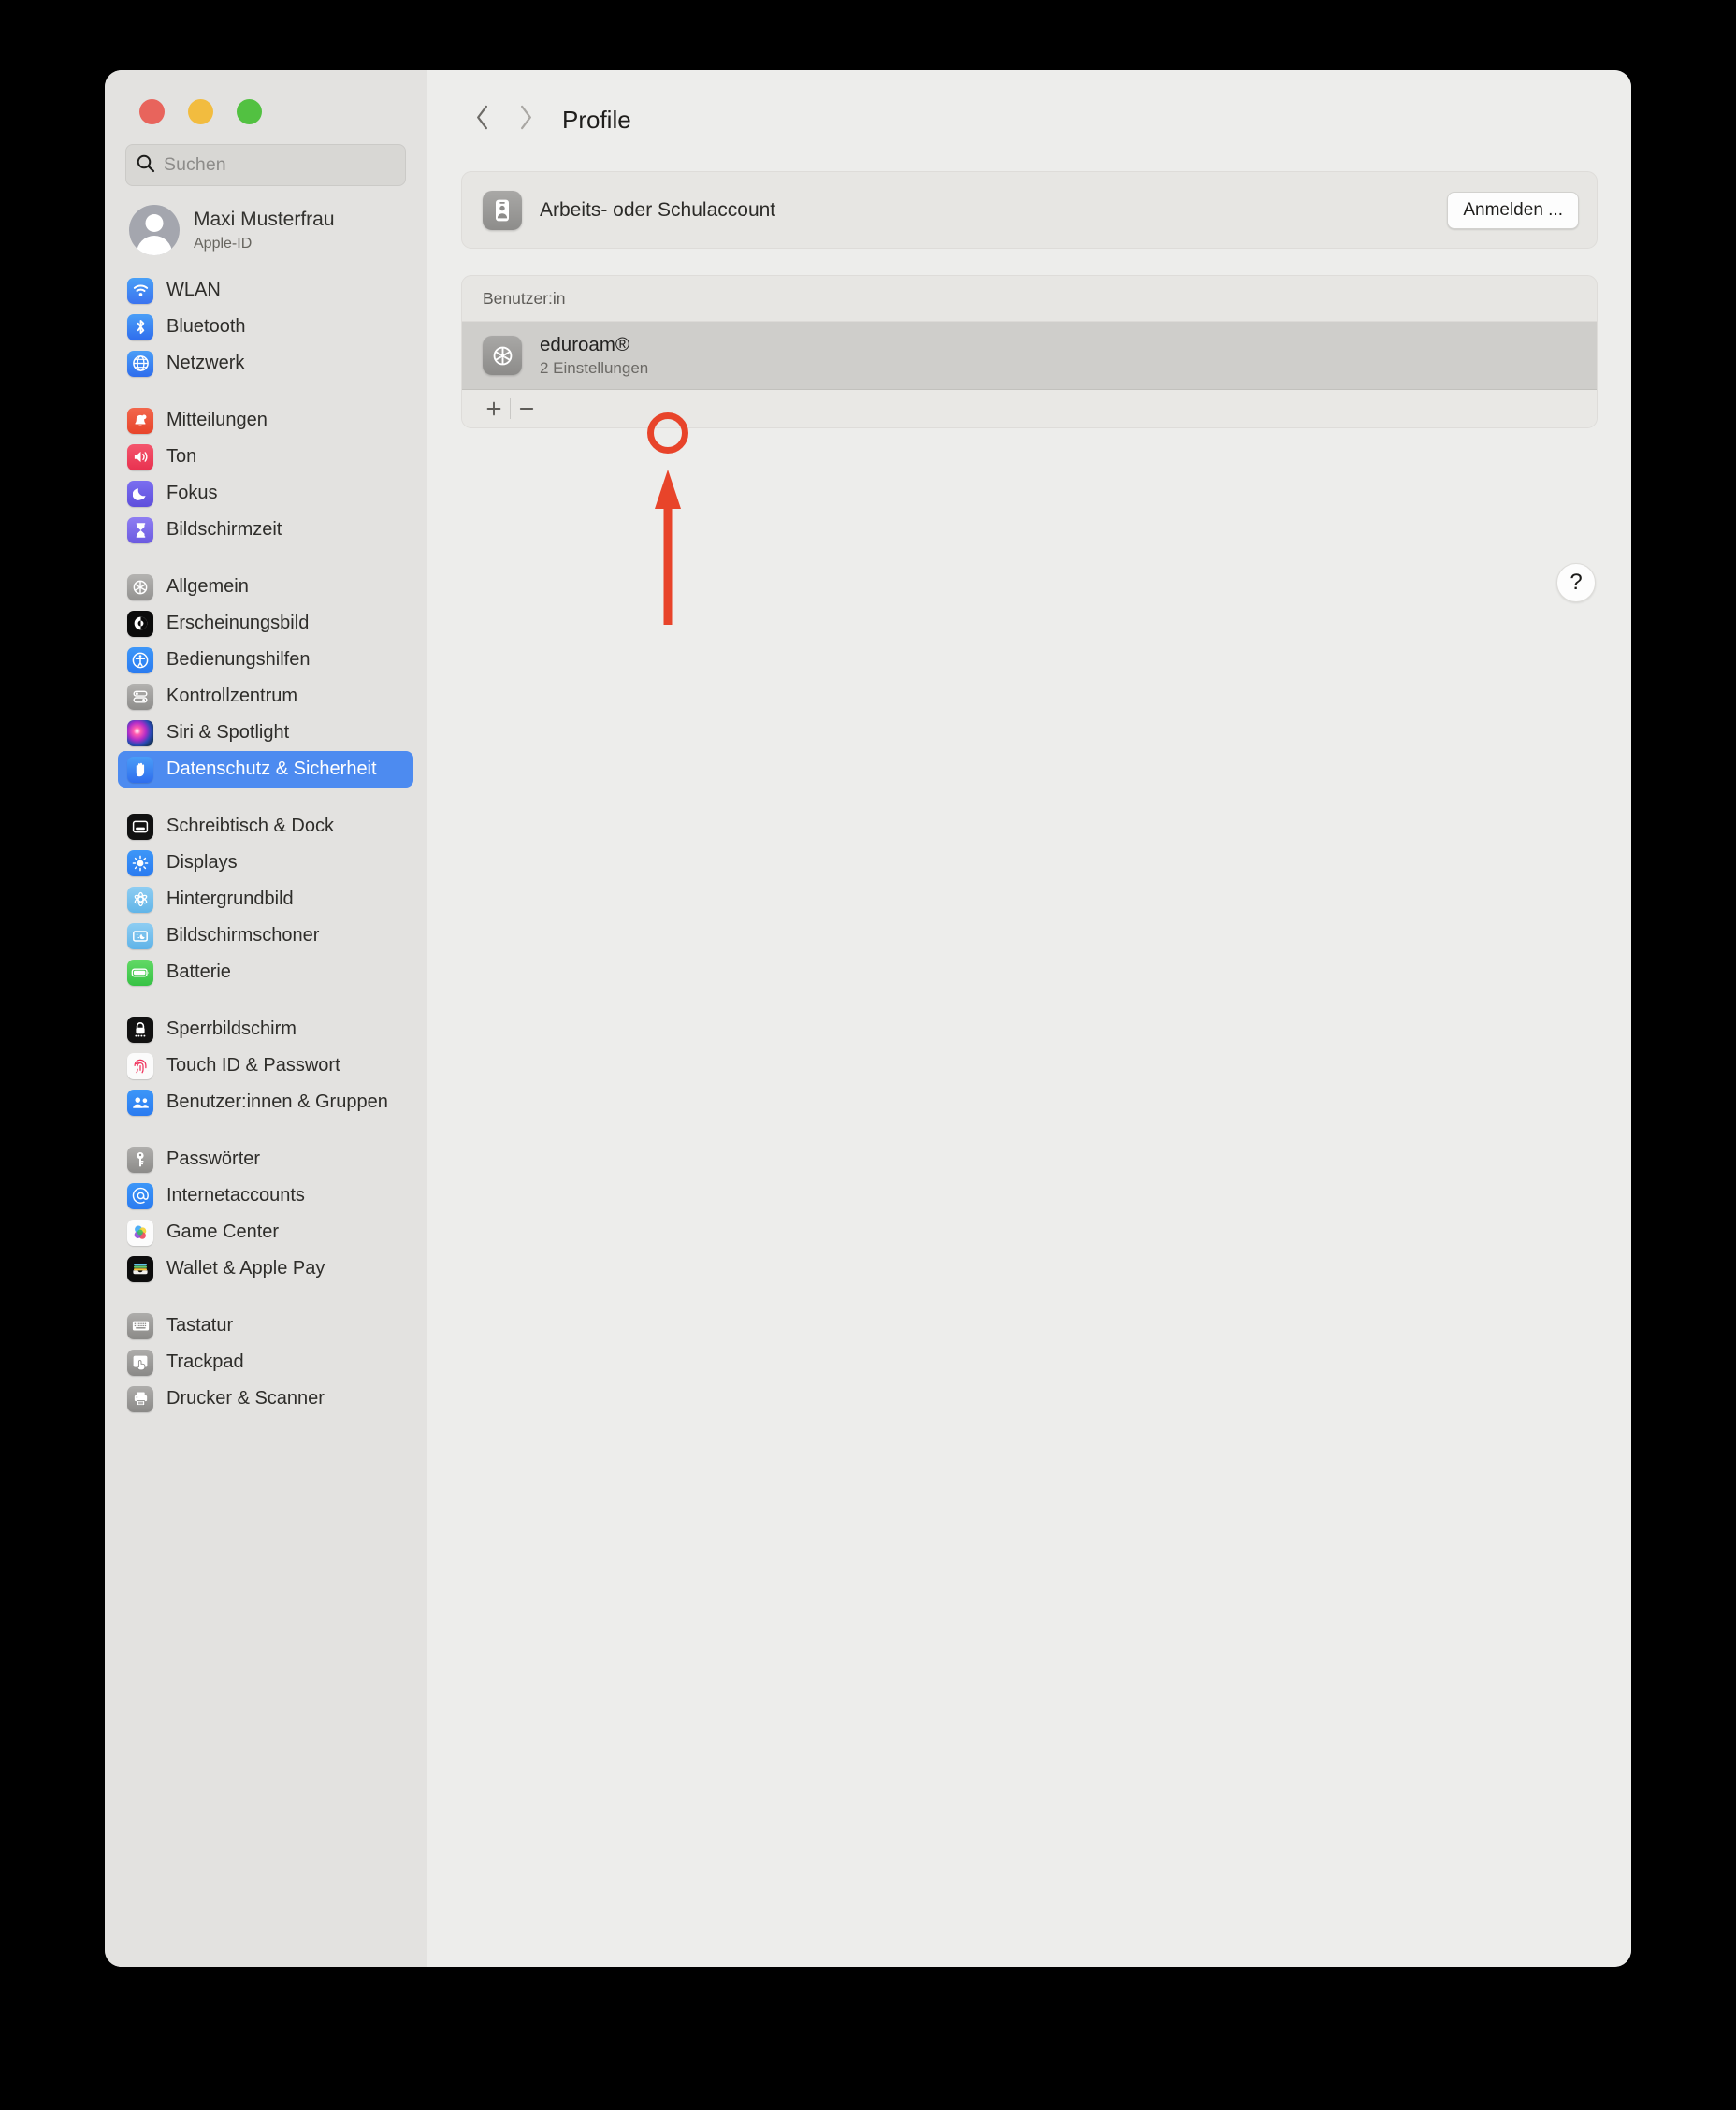  I want to click on speaker-icon, so click(140, 456).